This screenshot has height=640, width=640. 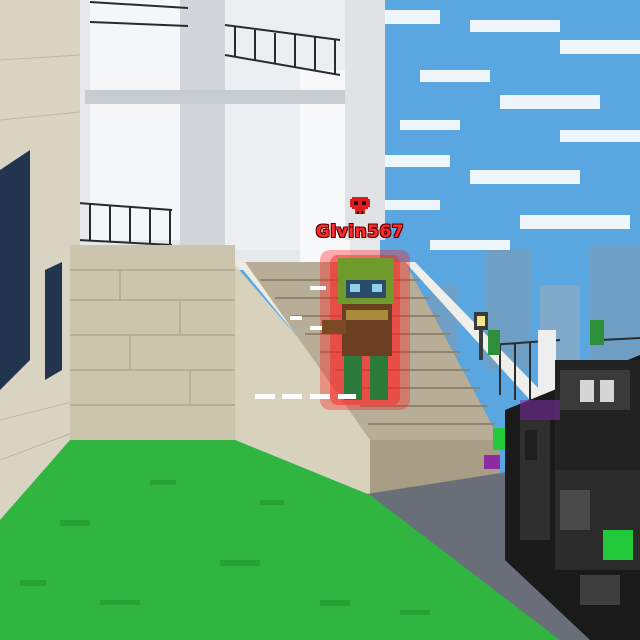 I want to click on enemy-nametag: Glvin567, so click(x=360, y=219).